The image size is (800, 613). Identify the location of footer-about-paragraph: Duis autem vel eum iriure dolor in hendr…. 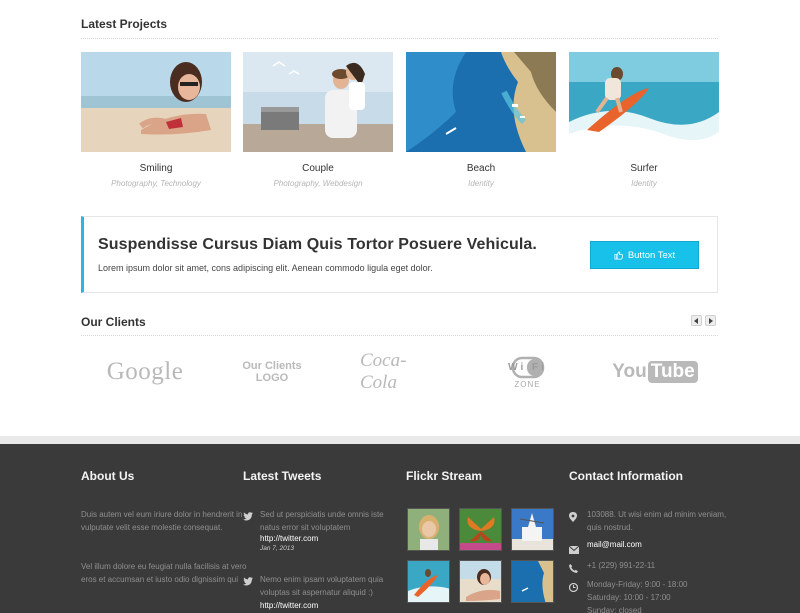
(162, 521).